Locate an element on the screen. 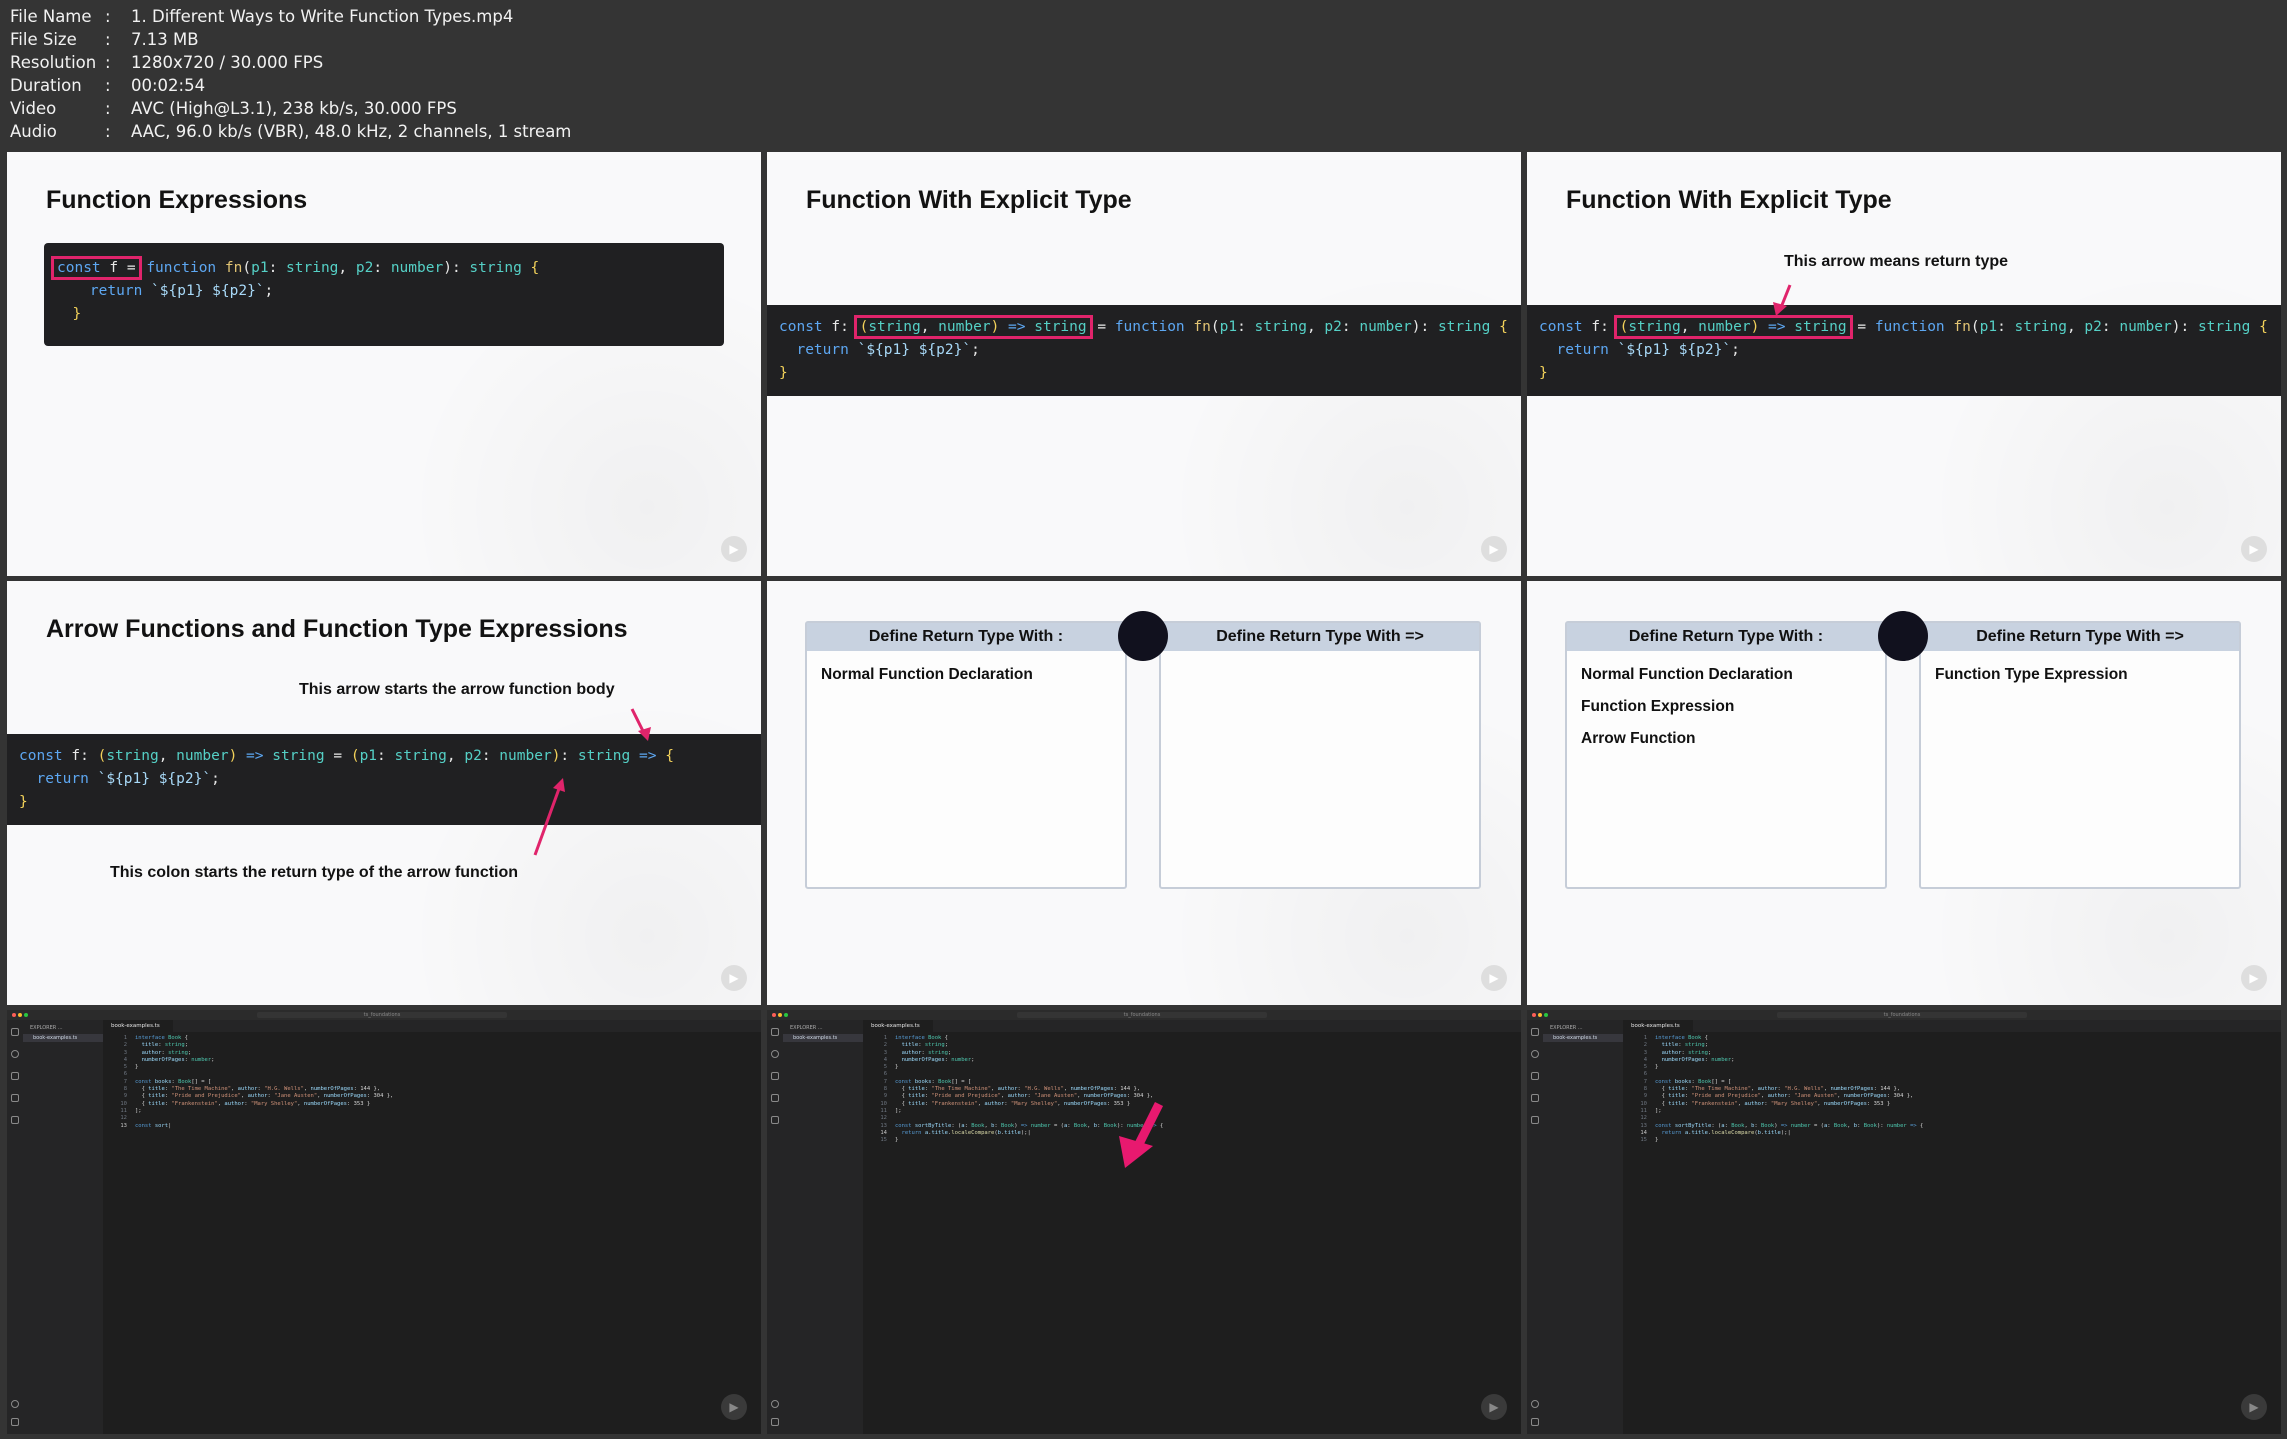  return-arrow-box: Define Return Type With => is located at coordinates (1320, 755).